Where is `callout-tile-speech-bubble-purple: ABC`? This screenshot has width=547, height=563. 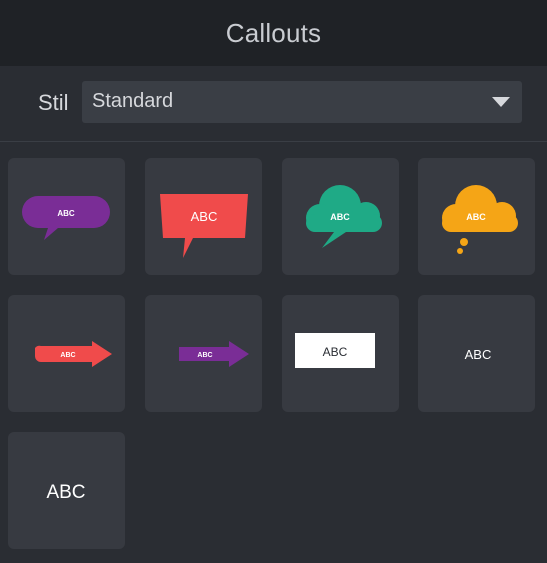
callout-tile-speech-bubble-purple: ABC is located at coordinates (66, 216).